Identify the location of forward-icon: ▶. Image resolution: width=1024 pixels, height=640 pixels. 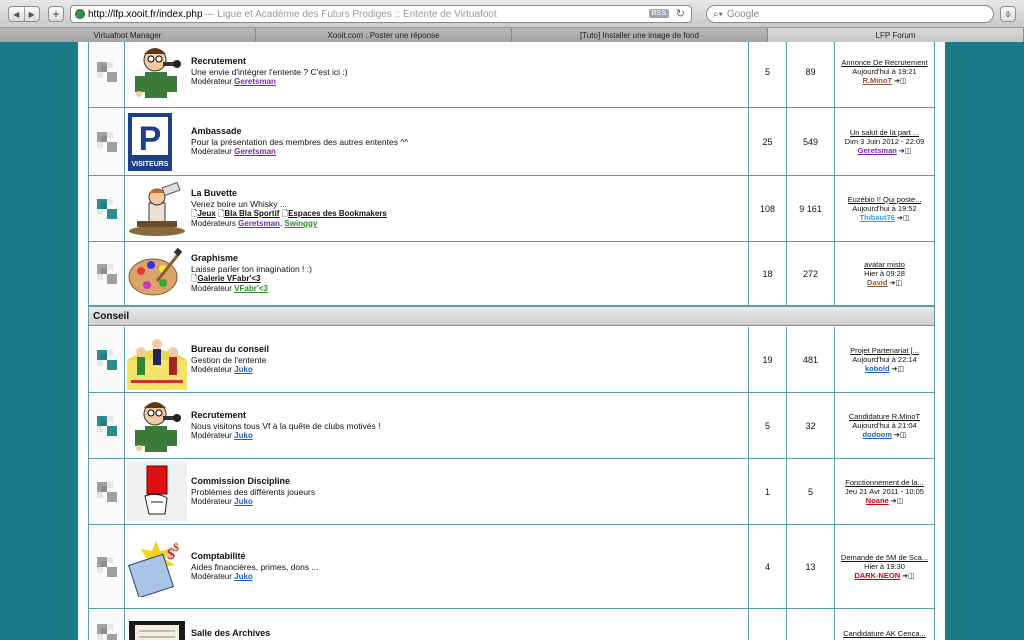
(31, 14).